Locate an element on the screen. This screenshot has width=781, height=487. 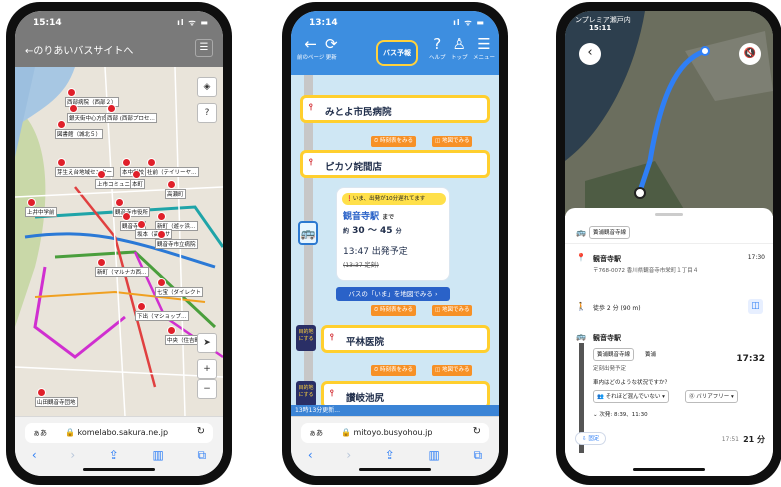
summary-row: ⇩ 固定 17:51 21 分 is located at coordinates (669, 440).